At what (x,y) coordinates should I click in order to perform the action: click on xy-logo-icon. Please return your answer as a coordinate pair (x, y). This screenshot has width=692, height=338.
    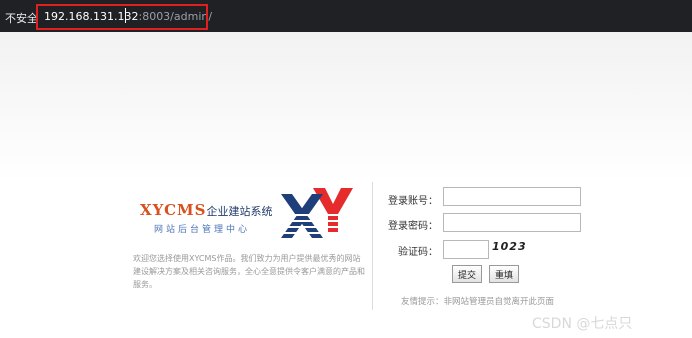
    Looking at the image, I should click on (317, 213).